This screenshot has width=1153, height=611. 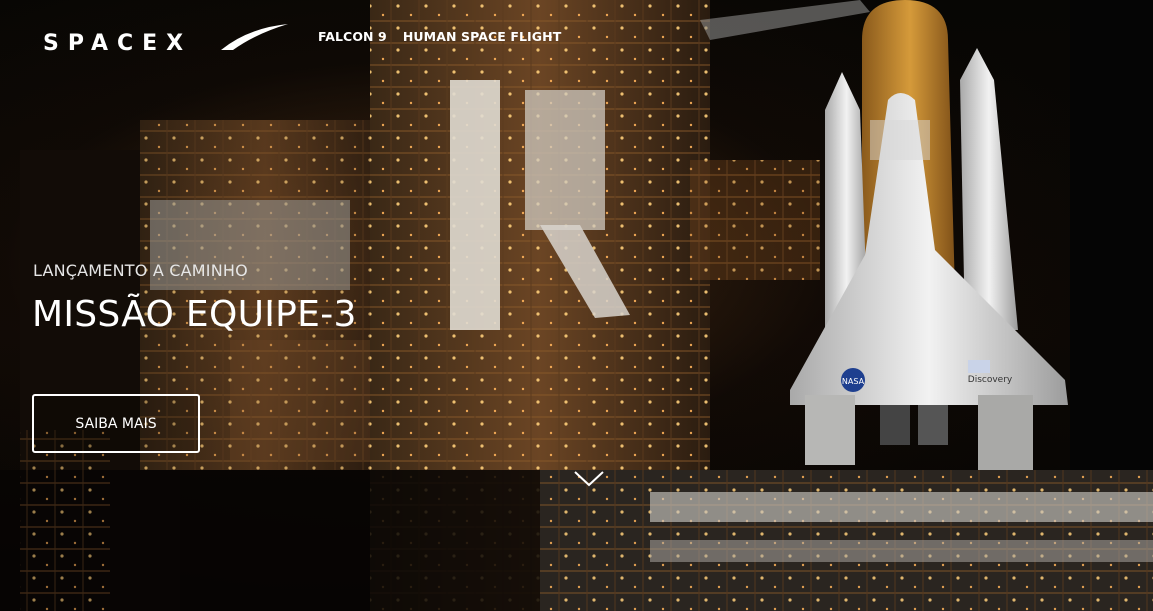 I want to click on orbiter-name-text: Discovery, so click(x=990, y=380).